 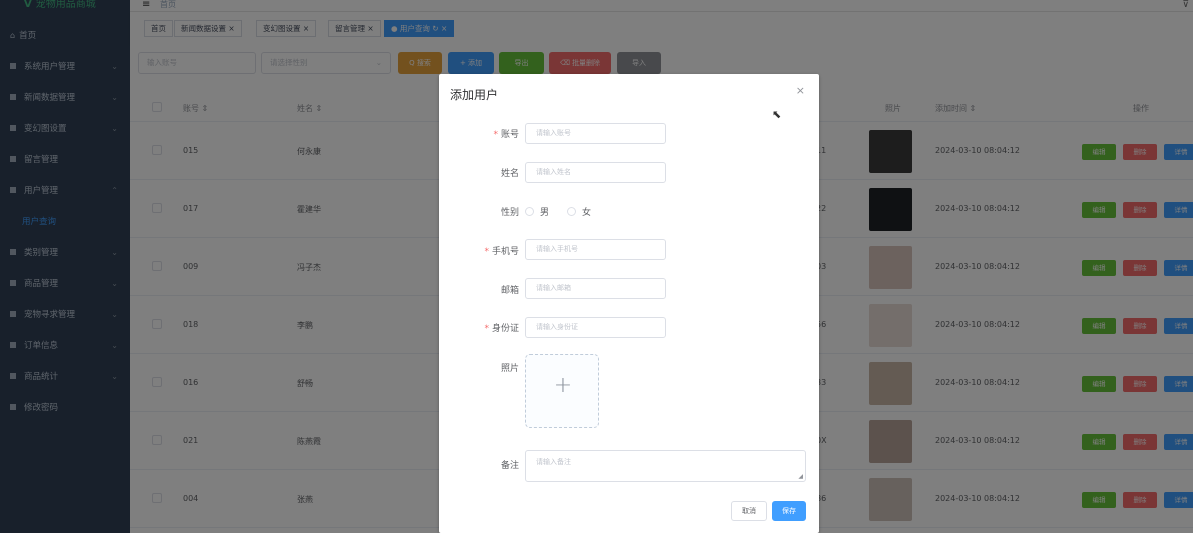 What do you see at coordinates (509, 213) in the screenshot?
I see `gender-label: 性别` at bounding box center [509, 213].